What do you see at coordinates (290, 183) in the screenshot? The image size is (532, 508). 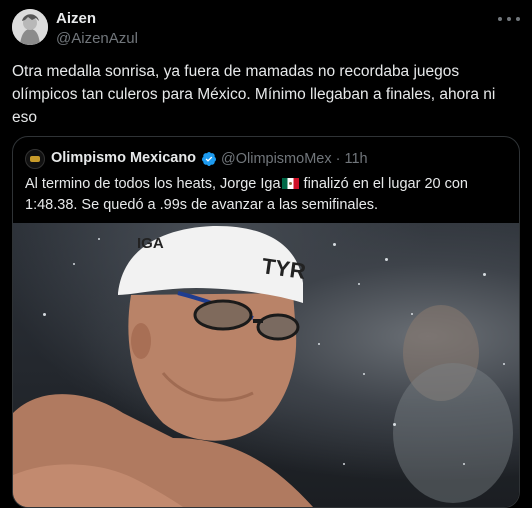 I see `mexico-flag-icon` at bounding box center [290, 183].